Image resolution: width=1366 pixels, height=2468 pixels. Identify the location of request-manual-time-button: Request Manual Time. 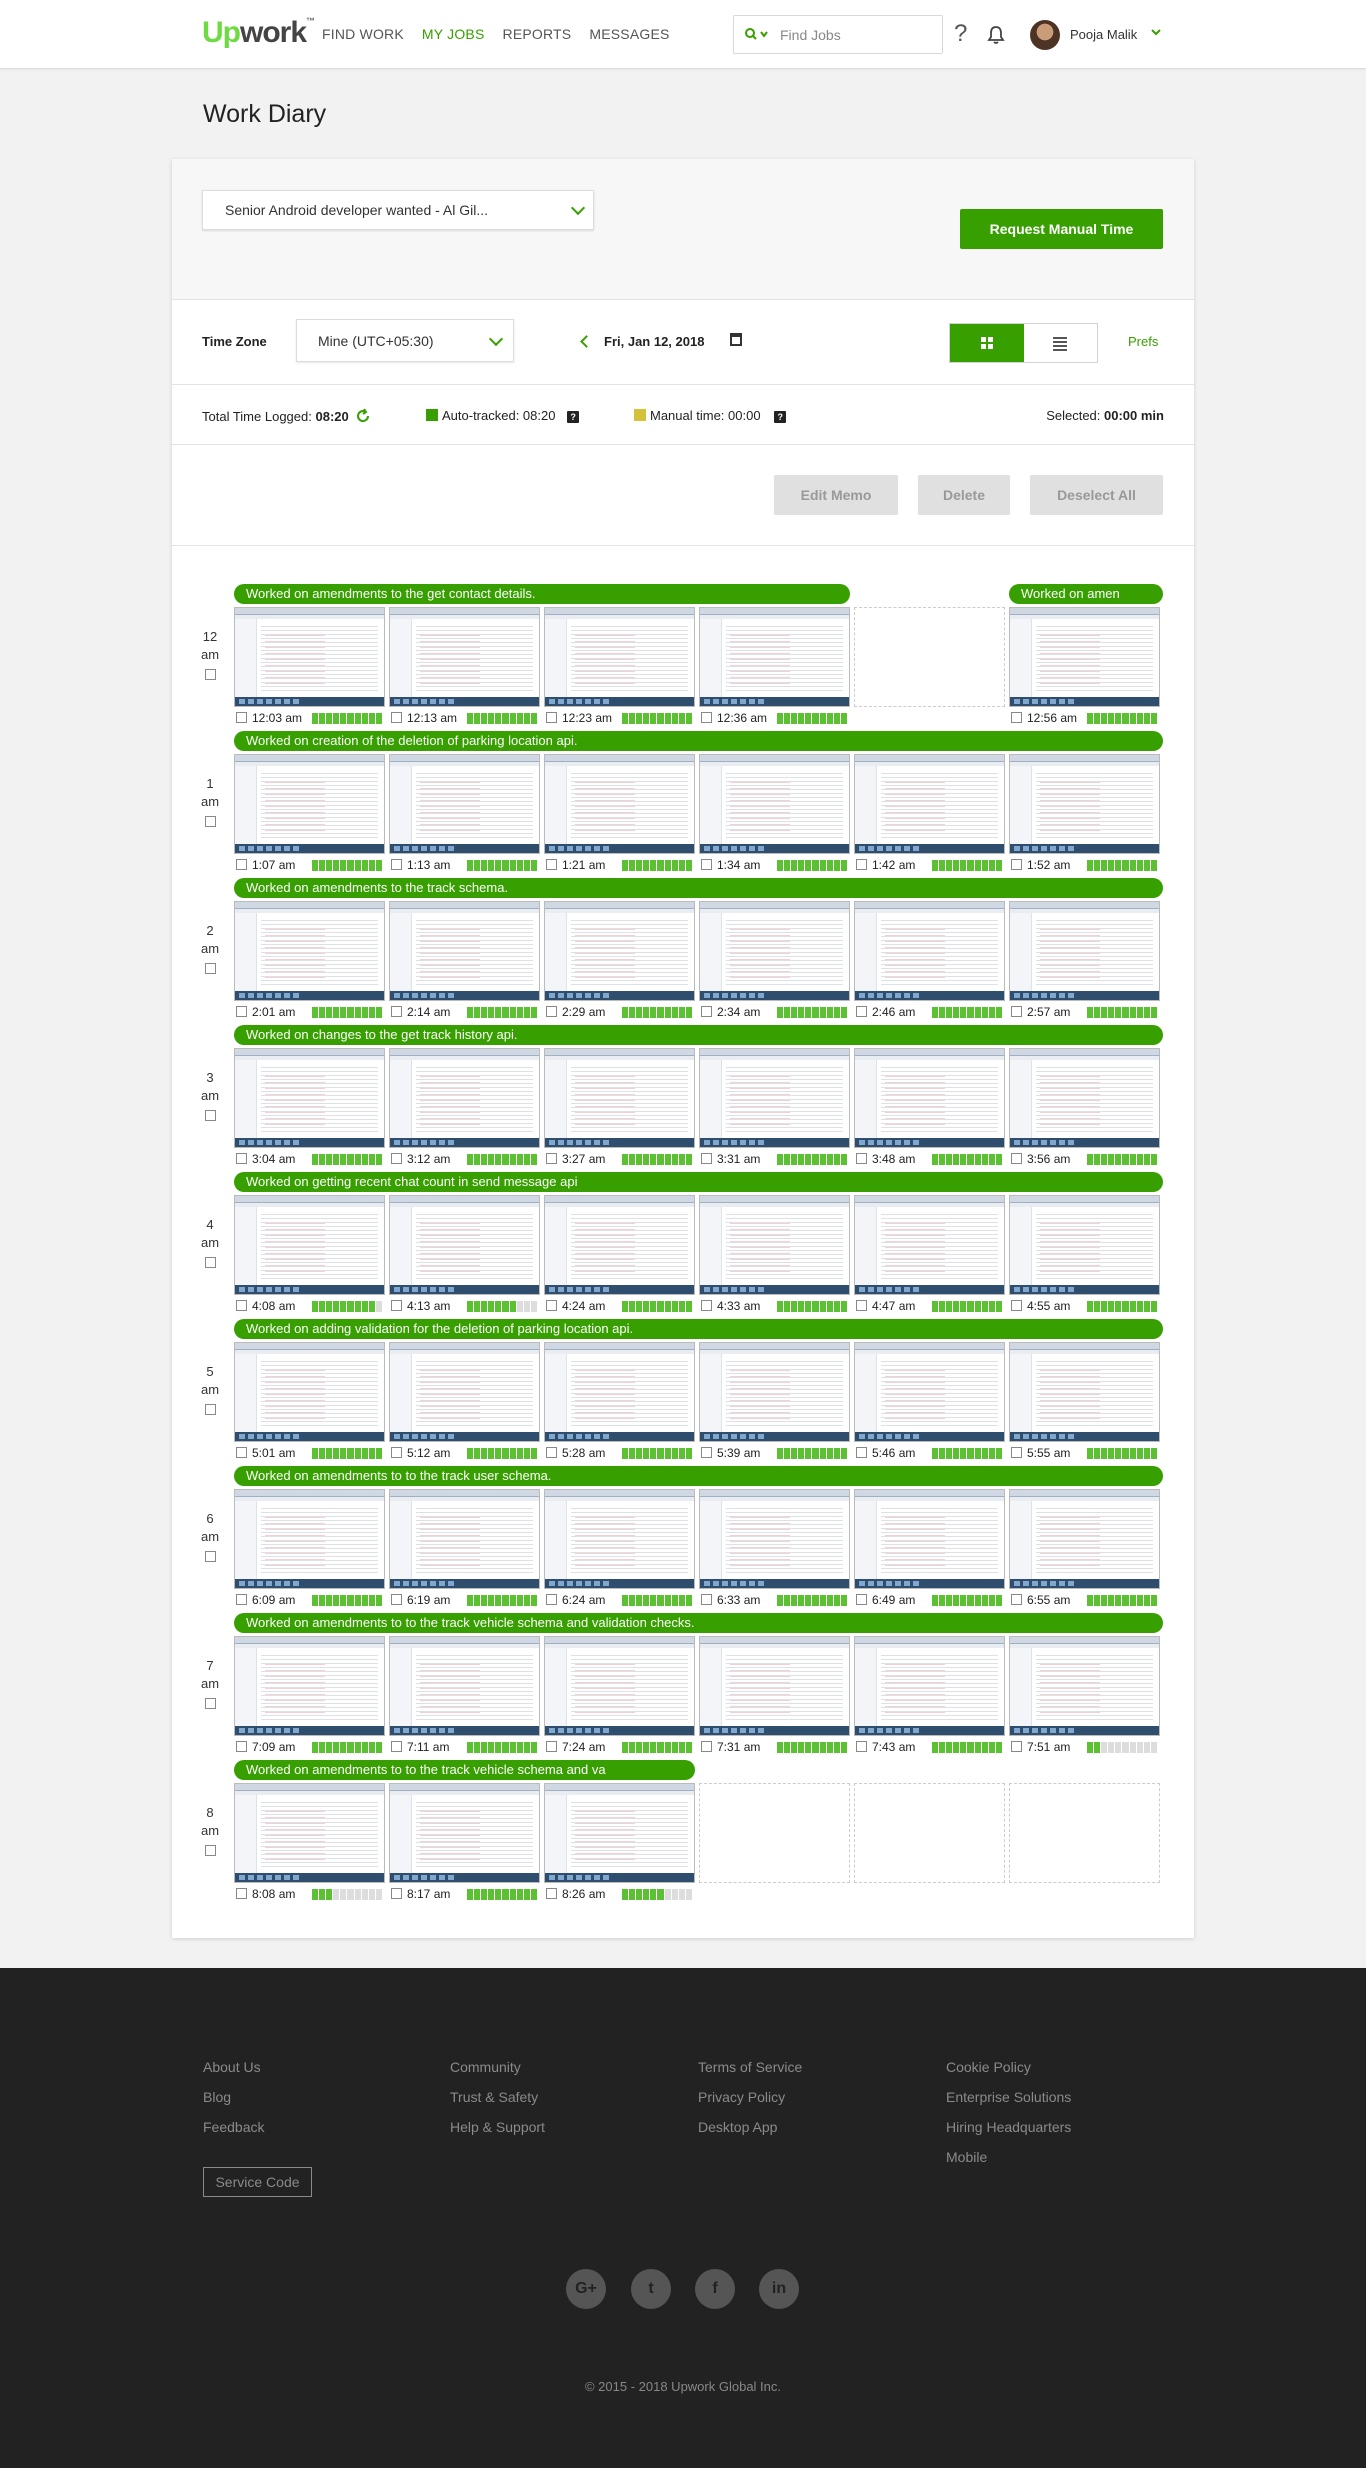
(1061, 229).